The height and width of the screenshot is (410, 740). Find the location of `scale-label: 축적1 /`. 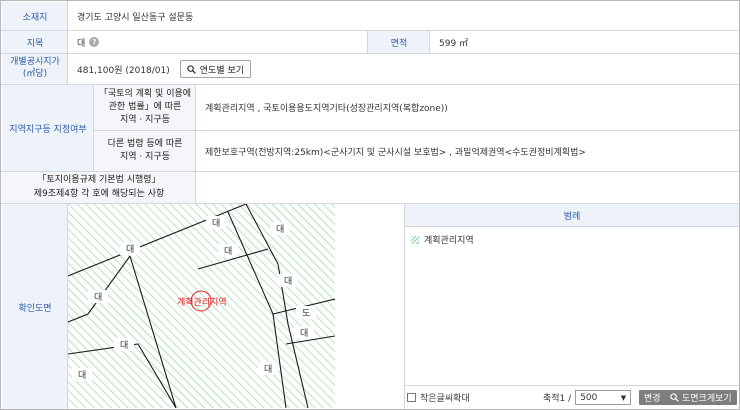

scale-label: 축적1 / is located at coordinates (557, 399).